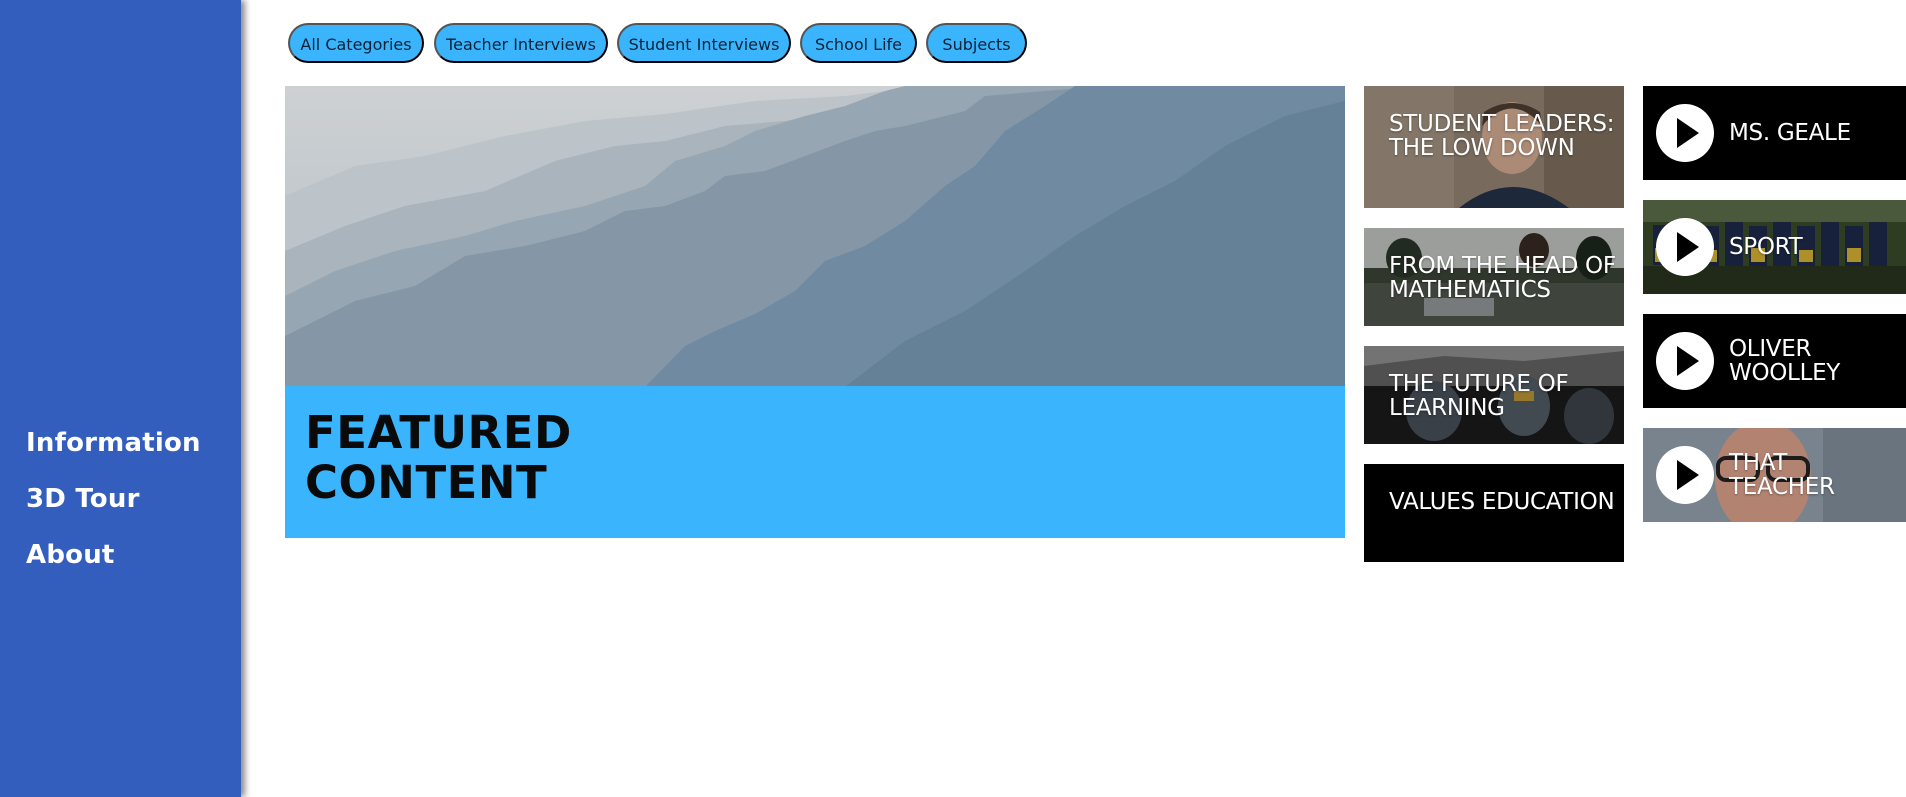  What do you see at coordinates (1502, 502) in the screenshot?
I see `article-title: VALUES EDUCATION` at bounding box center [1502, 502].